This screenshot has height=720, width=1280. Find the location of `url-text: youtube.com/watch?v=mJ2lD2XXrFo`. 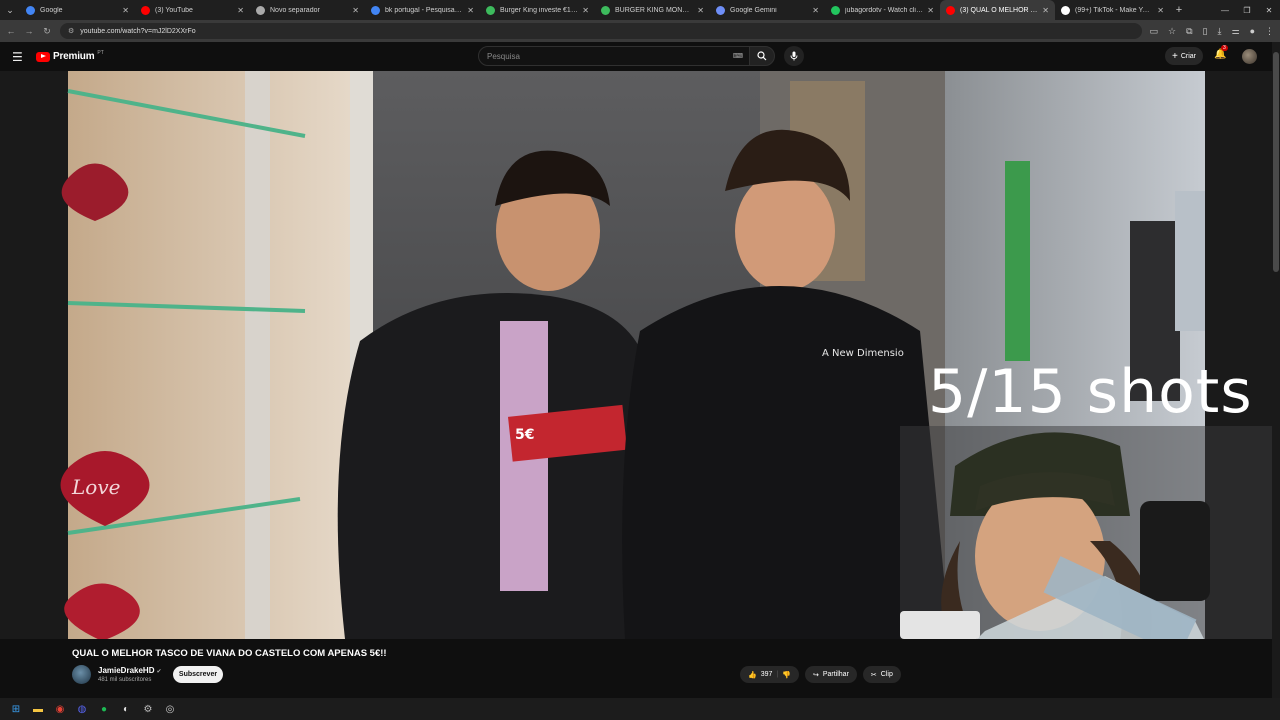

url-text: youtube.com/watch?v=mJ2lD2XXrFo is located at coordinates (138, 31).